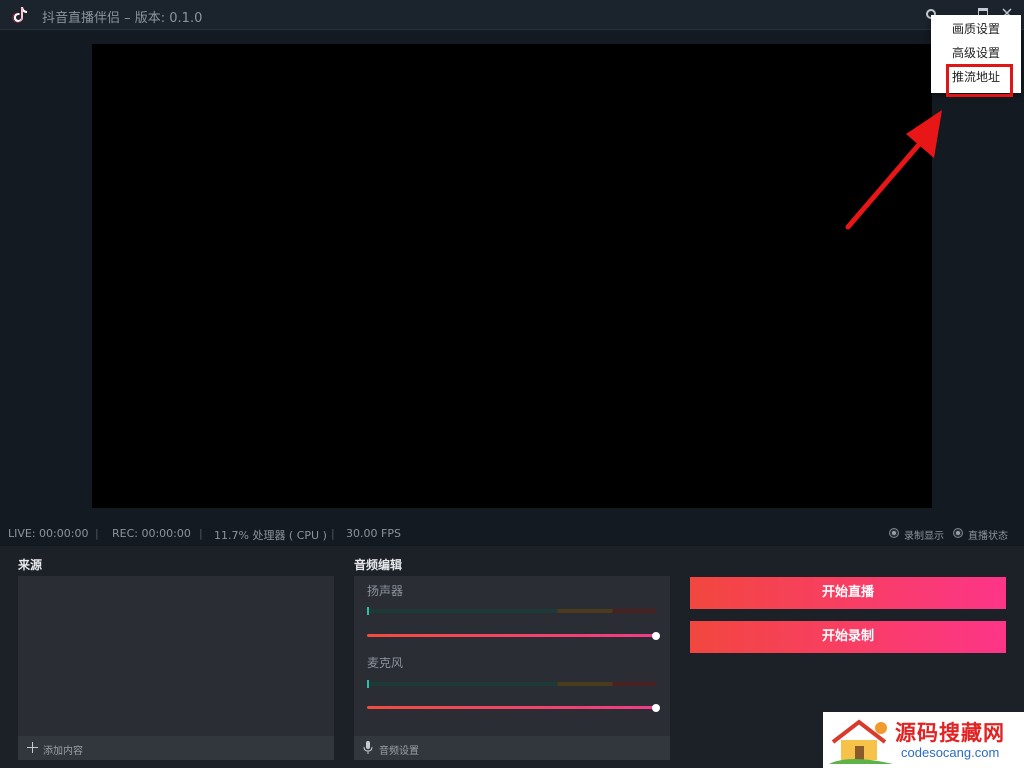 This screenshot has height=768, width=1024. Describe the element at coordinates (32, 747) in the screenshot. I see `plus-icon` at that location.